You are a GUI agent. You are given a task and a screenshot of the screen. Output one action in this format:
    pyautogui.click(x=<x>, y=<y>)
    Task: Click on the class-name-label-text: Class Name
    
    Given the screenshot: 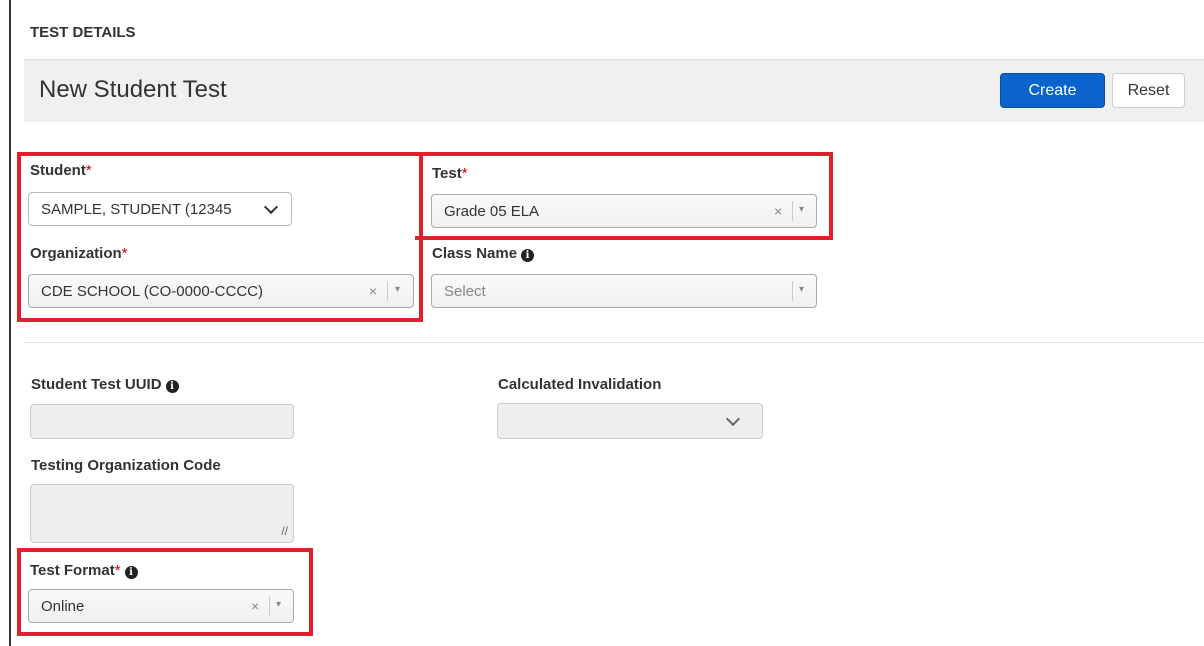 What is the action you would take?
    pyautogui.click(x=475, y=253)
    